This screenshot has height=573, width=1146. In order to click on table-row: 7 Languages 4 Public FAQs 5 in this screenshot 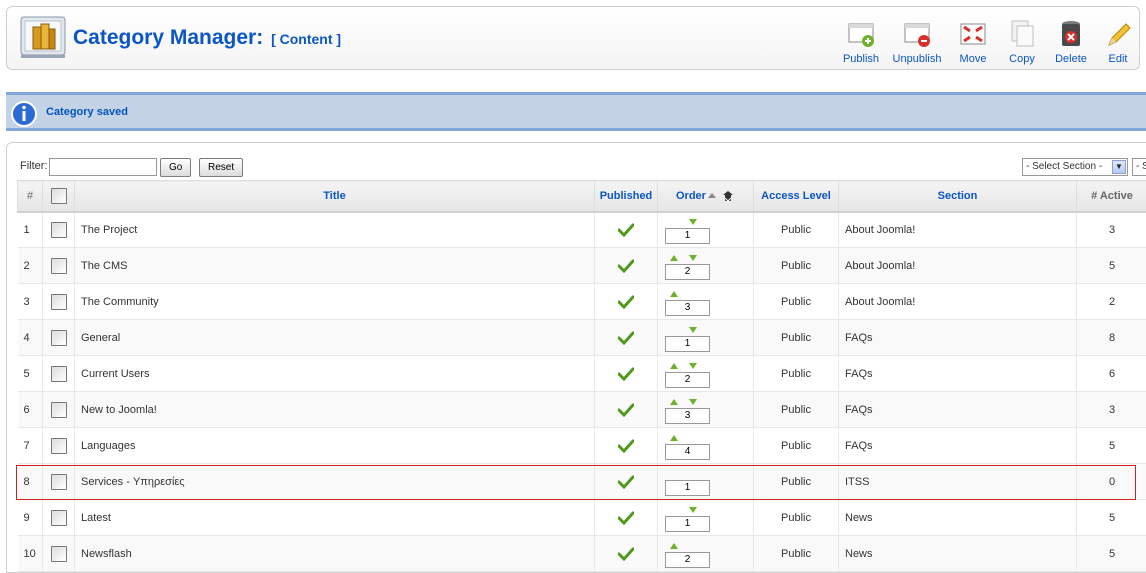, I will do `click(581, 445)`.